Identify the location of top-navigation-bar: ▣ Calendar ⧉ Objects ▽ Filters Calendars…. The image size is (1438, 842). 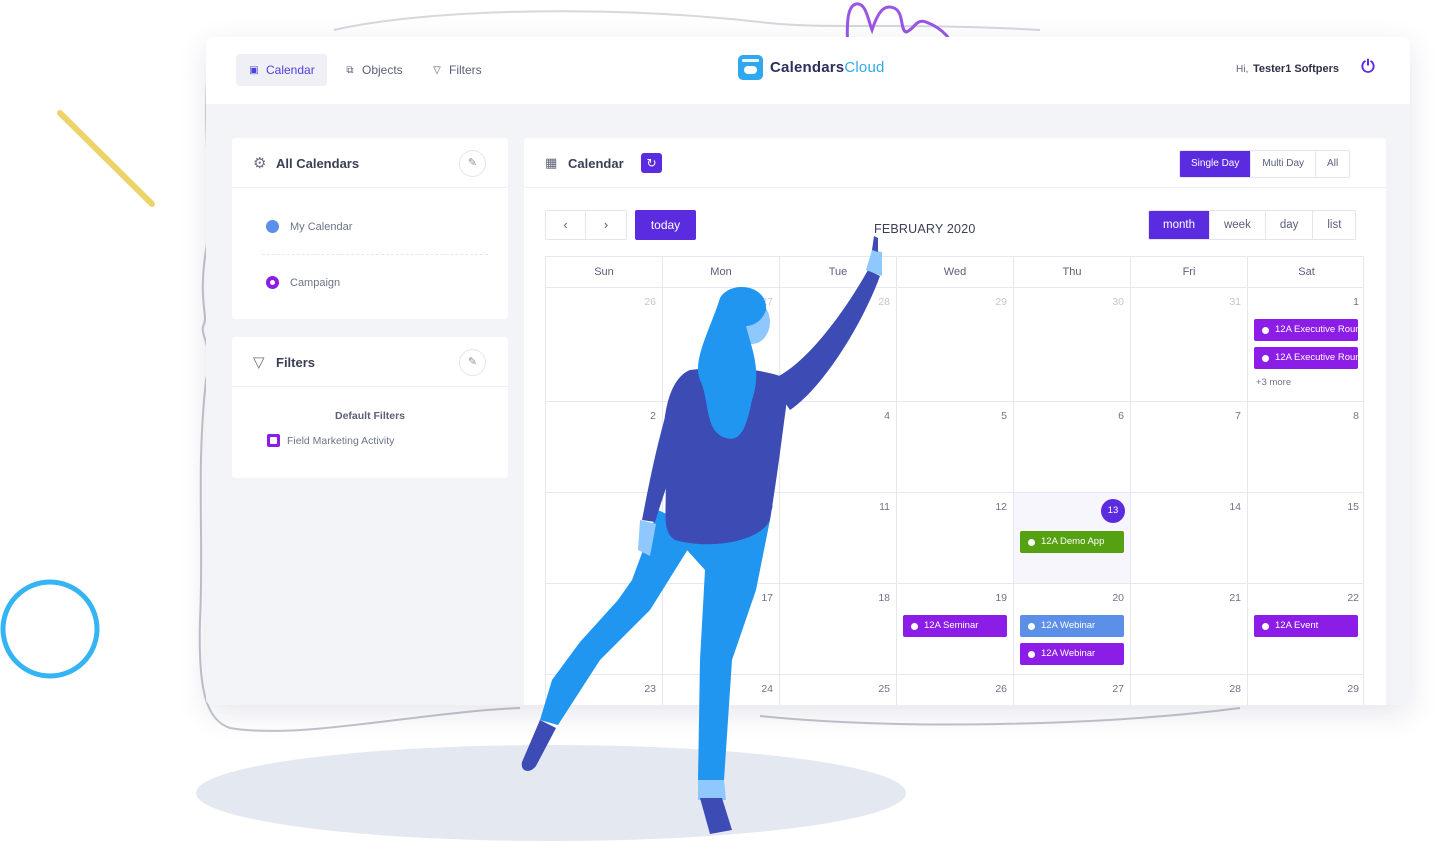
(808, 70).